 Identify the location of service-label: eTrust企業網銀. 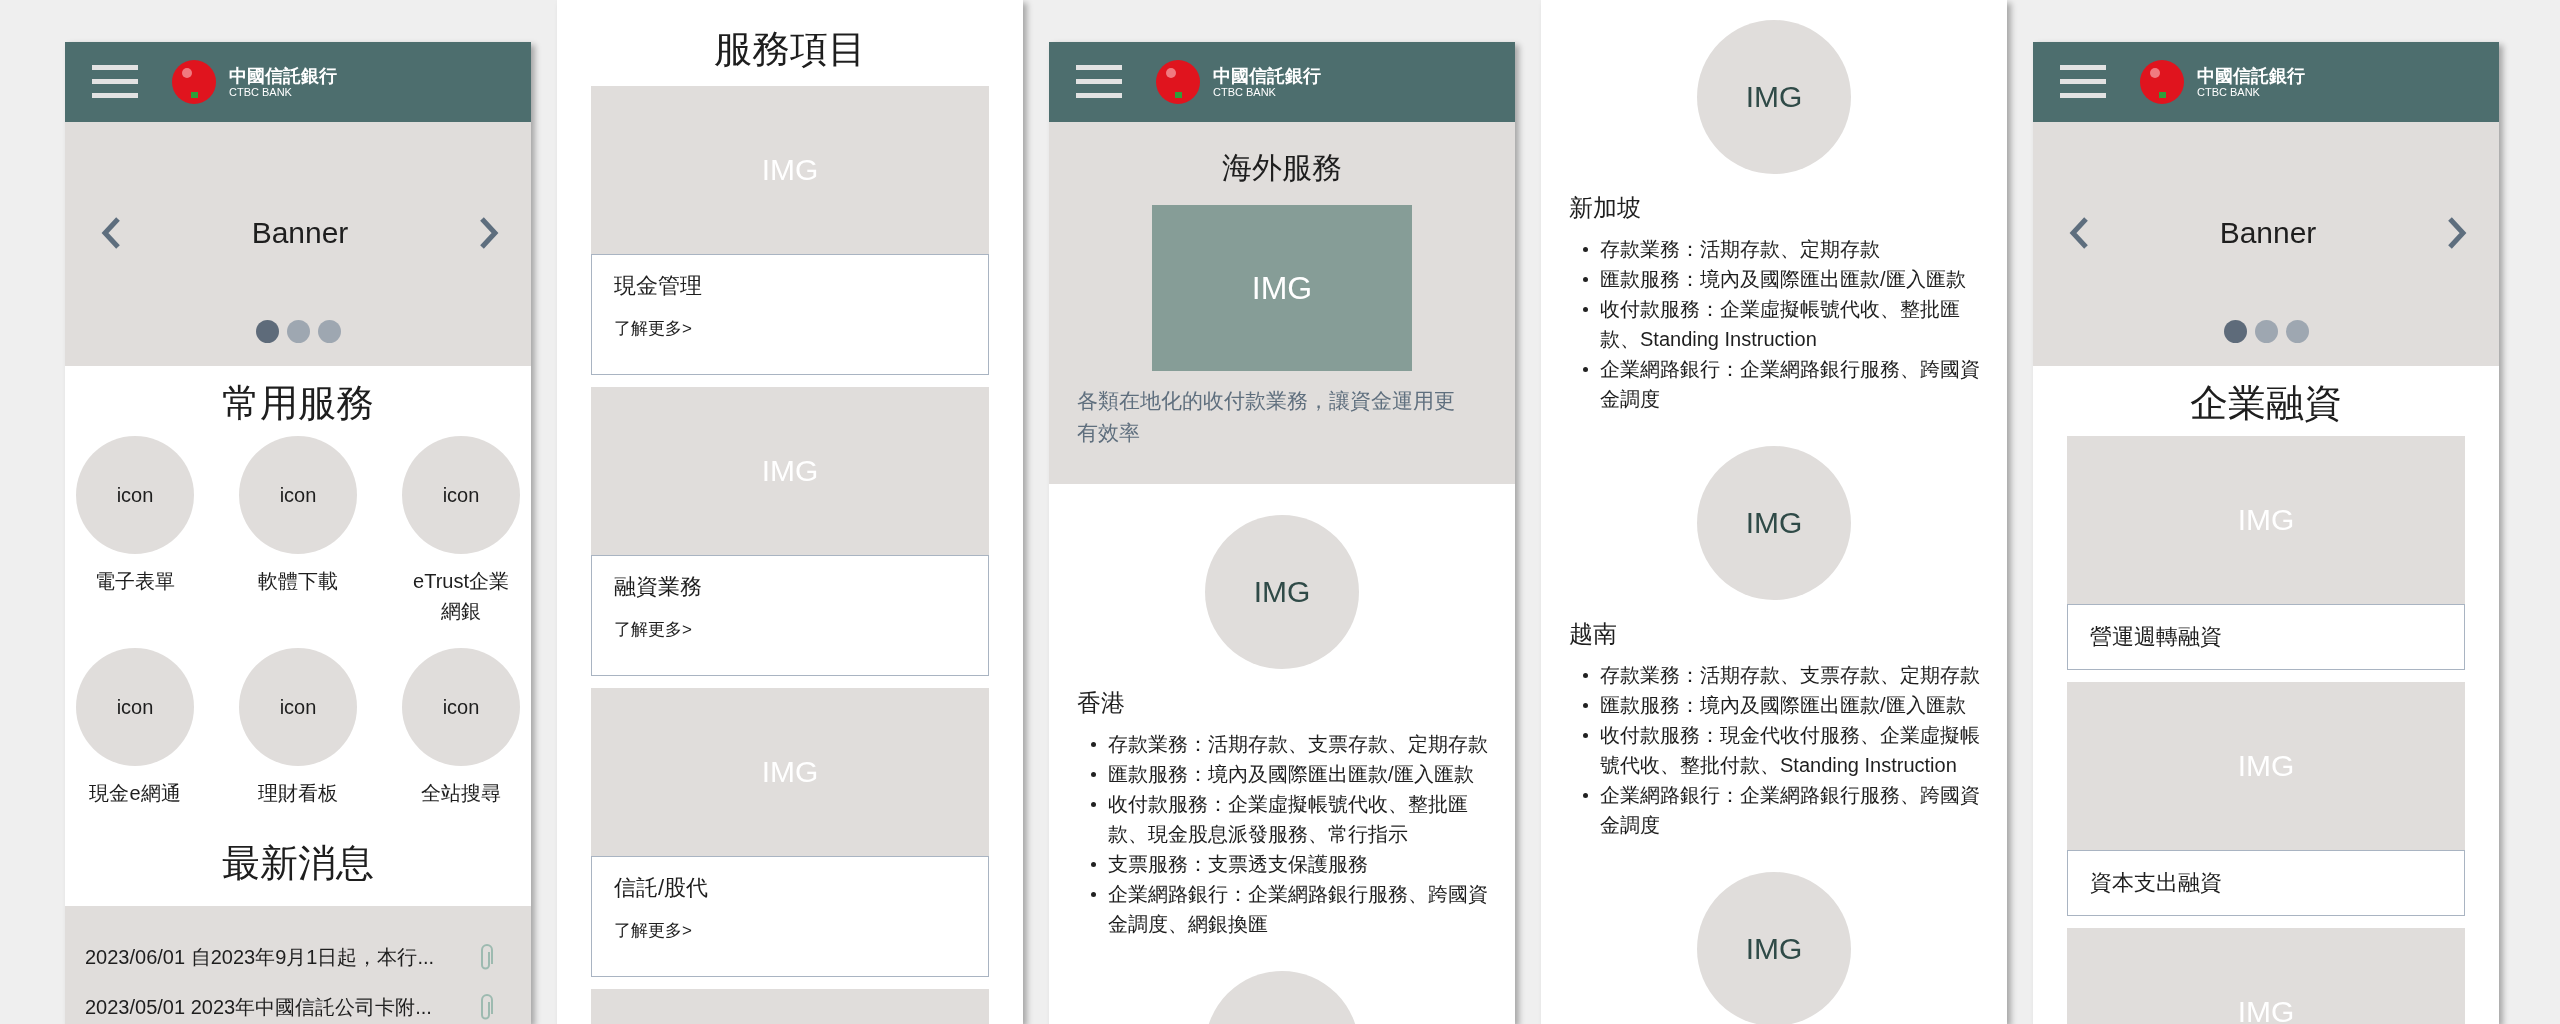
(461, 596).